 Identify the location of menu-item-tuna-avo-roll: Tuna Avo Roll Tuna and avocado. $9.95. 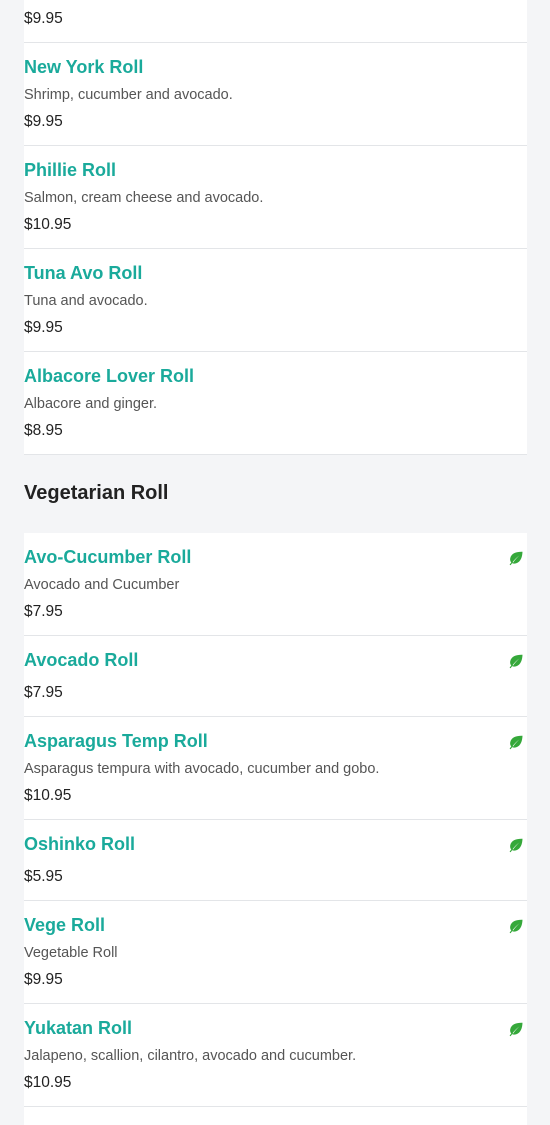
(275, 300).